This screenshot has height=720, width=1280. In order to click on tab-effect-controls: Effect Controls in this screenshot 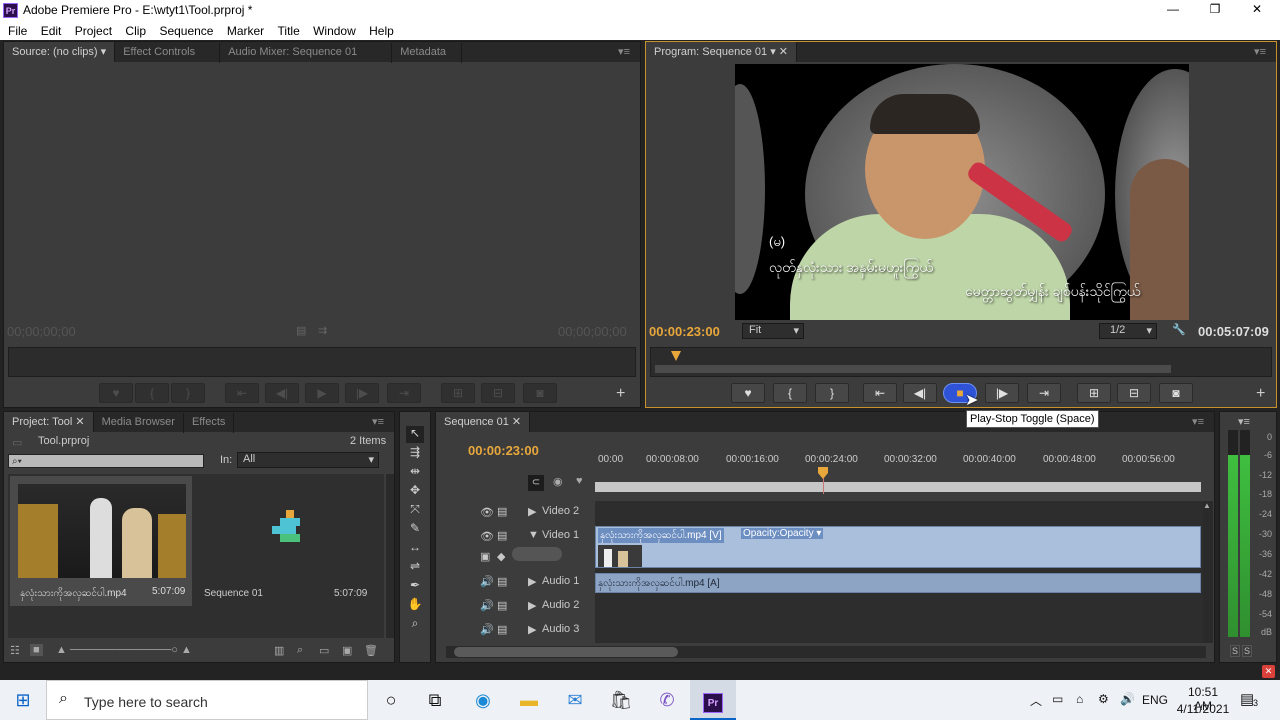, I will do `click(168, 53)`.